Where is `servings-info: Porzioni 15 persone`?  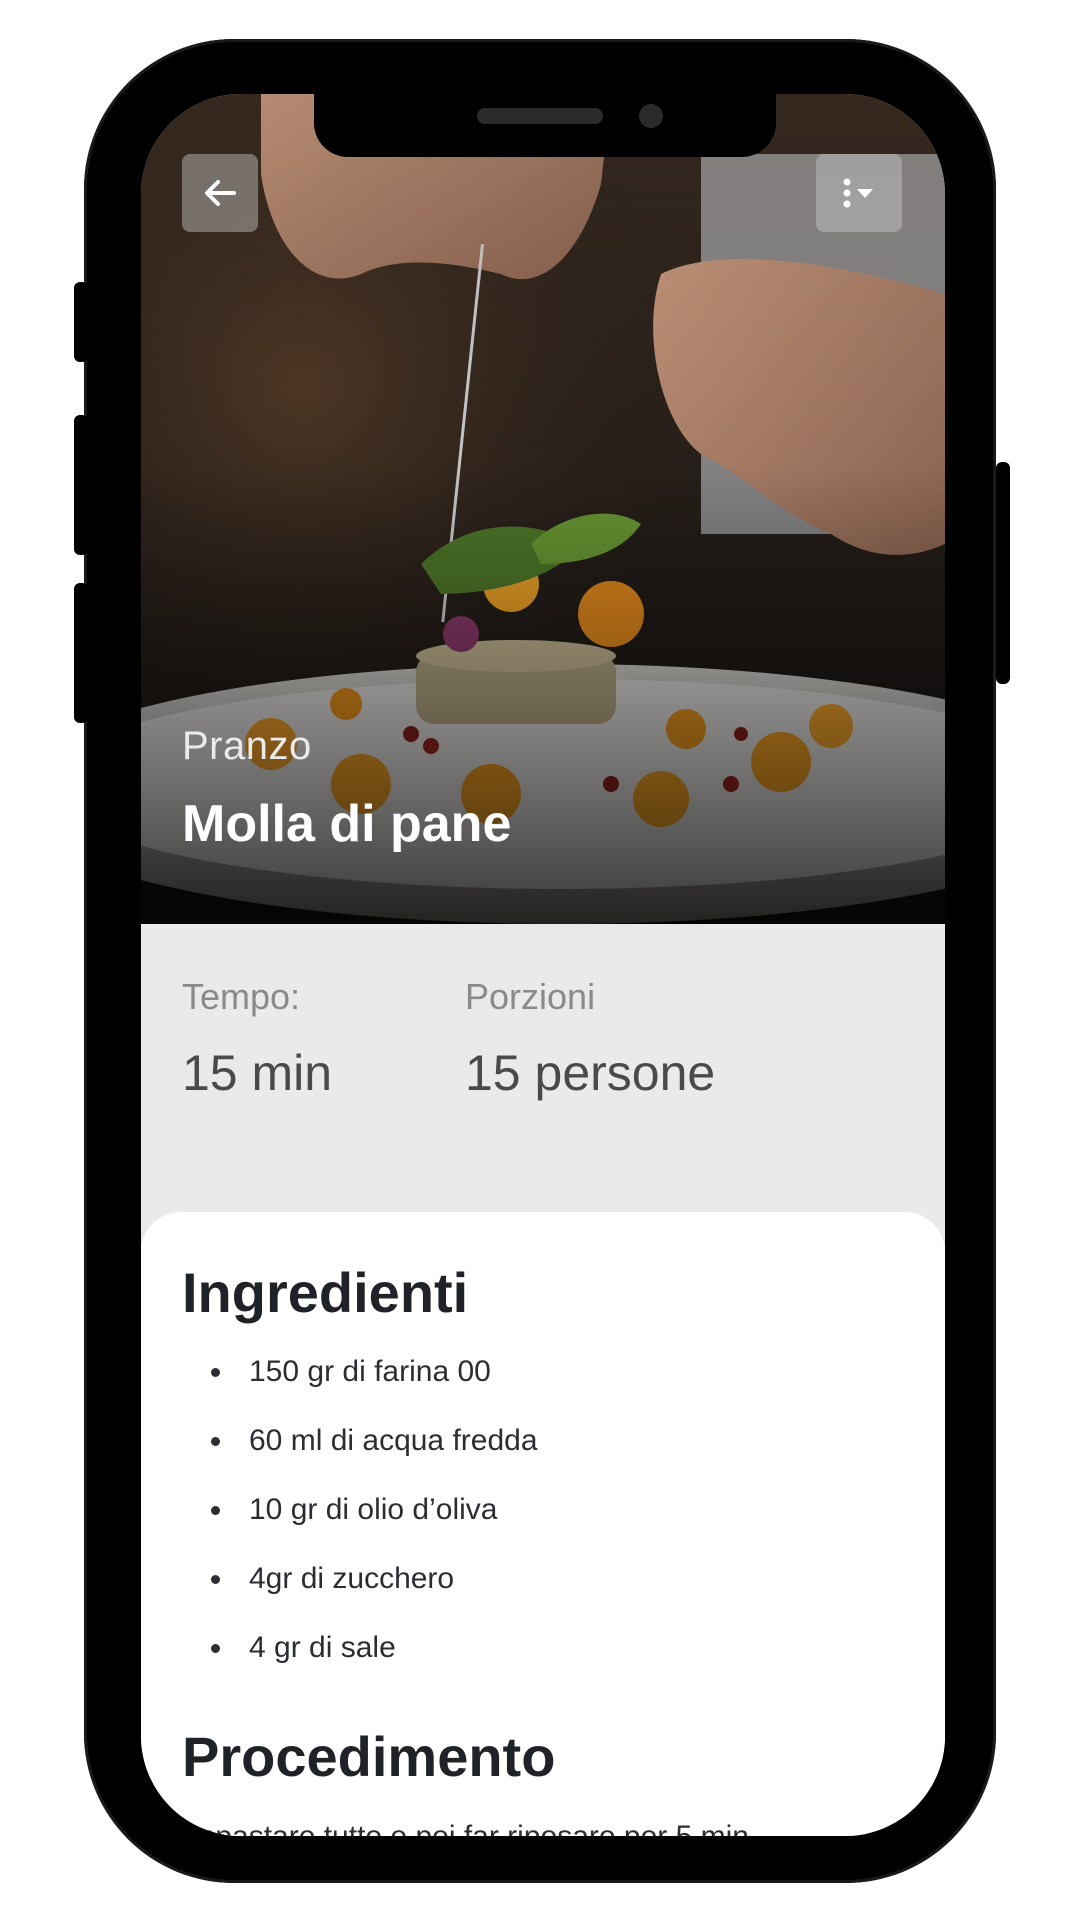
servings-info: Porzioni 15 persone is located at coordinates (595, 1040).